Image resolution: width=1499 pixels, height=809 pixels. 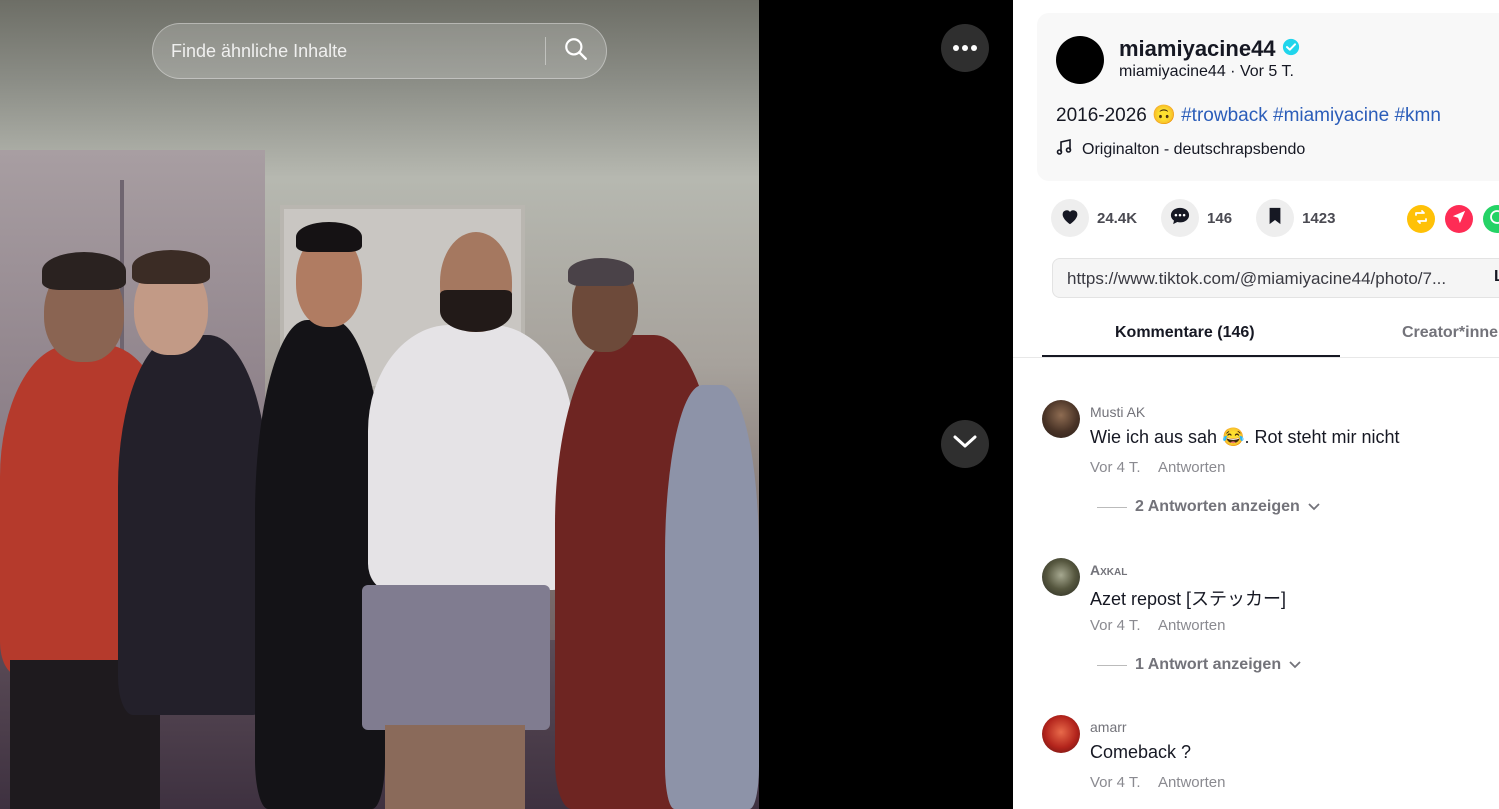 I want to click on repost-icon, so click(x=1421, y=219).